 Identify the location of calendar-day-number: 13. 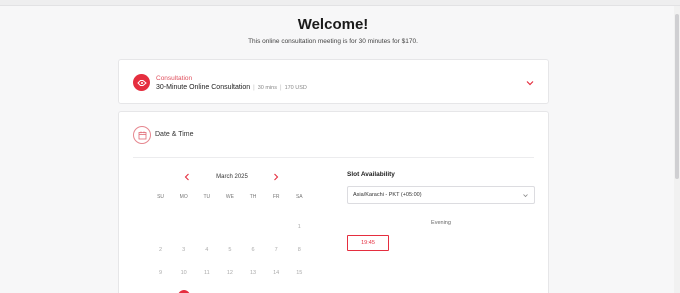
(253, 272).